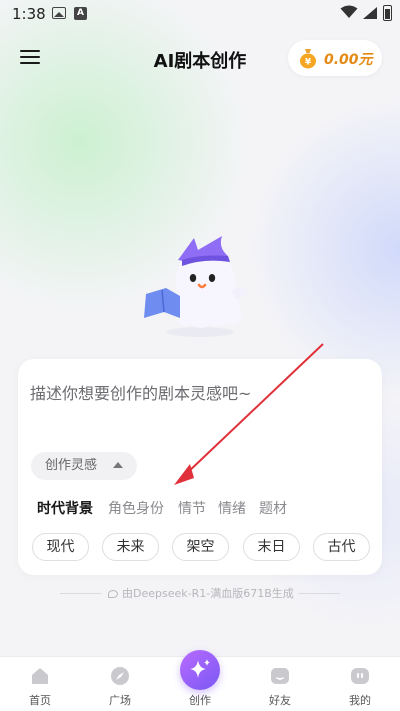 Image resolution: width=400 pixels, height=711 pixels. I want to click on battery-icon, so click(387, 13).